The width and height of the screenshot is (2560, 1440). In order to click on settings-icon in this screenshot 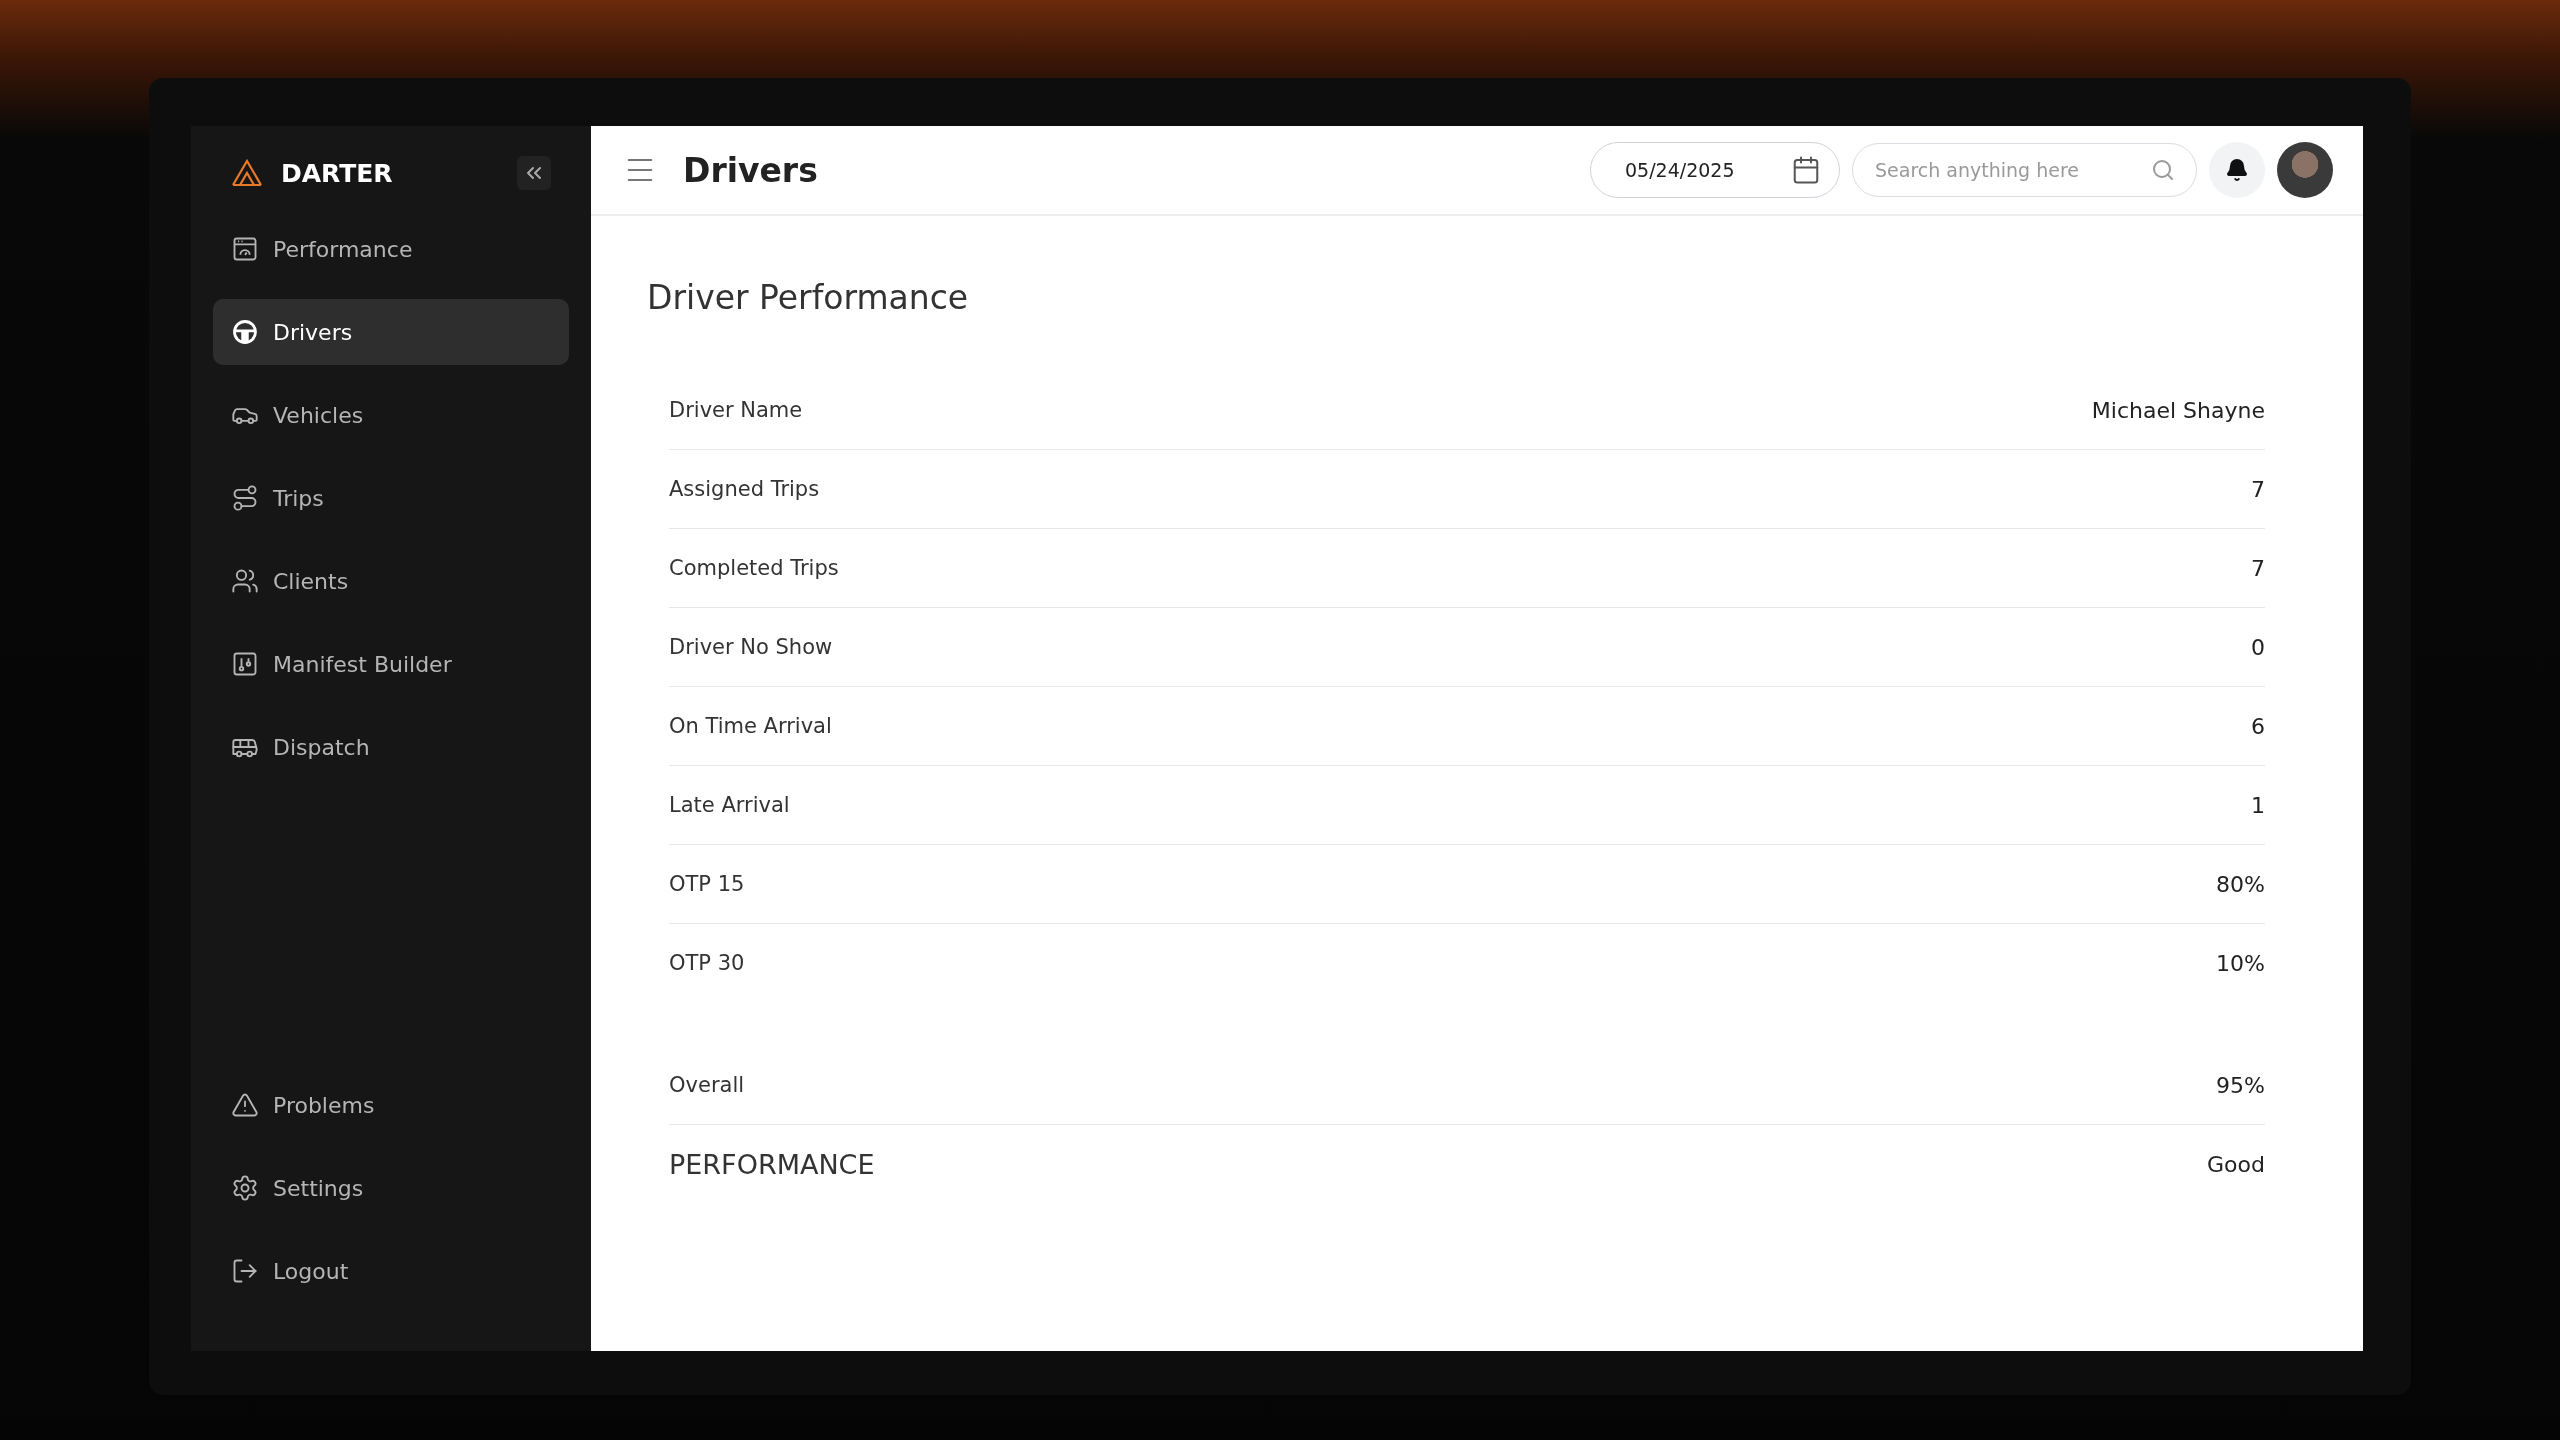, I will do `click(245, 1188)`.